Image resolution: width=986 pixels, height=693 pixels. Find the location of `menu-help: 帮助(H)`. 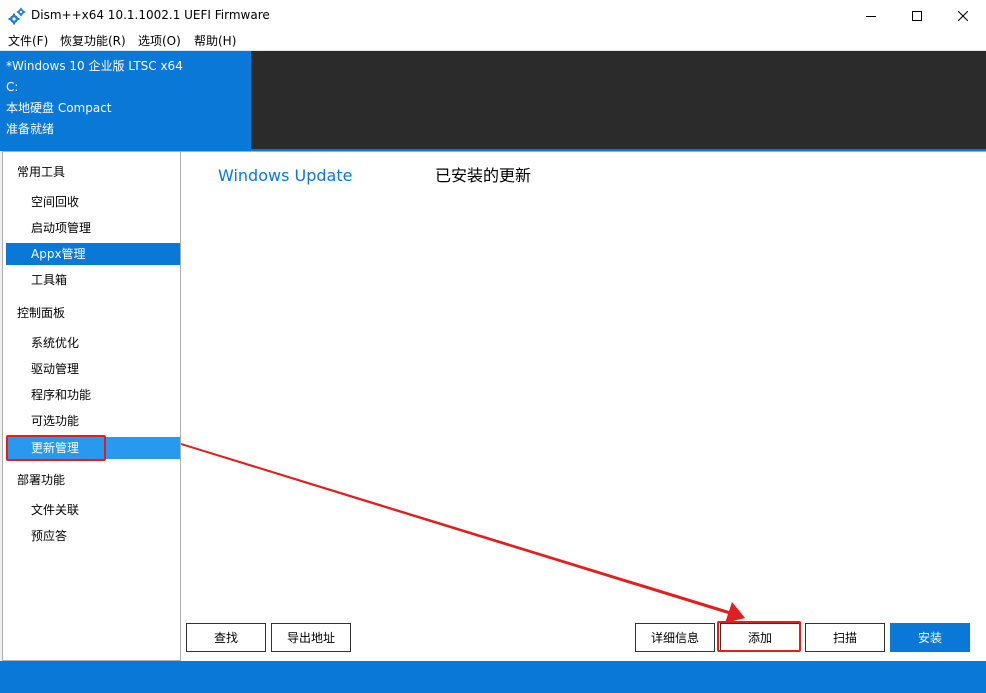

menu-help: 帮助(H) is located at coordinates (215, 41).